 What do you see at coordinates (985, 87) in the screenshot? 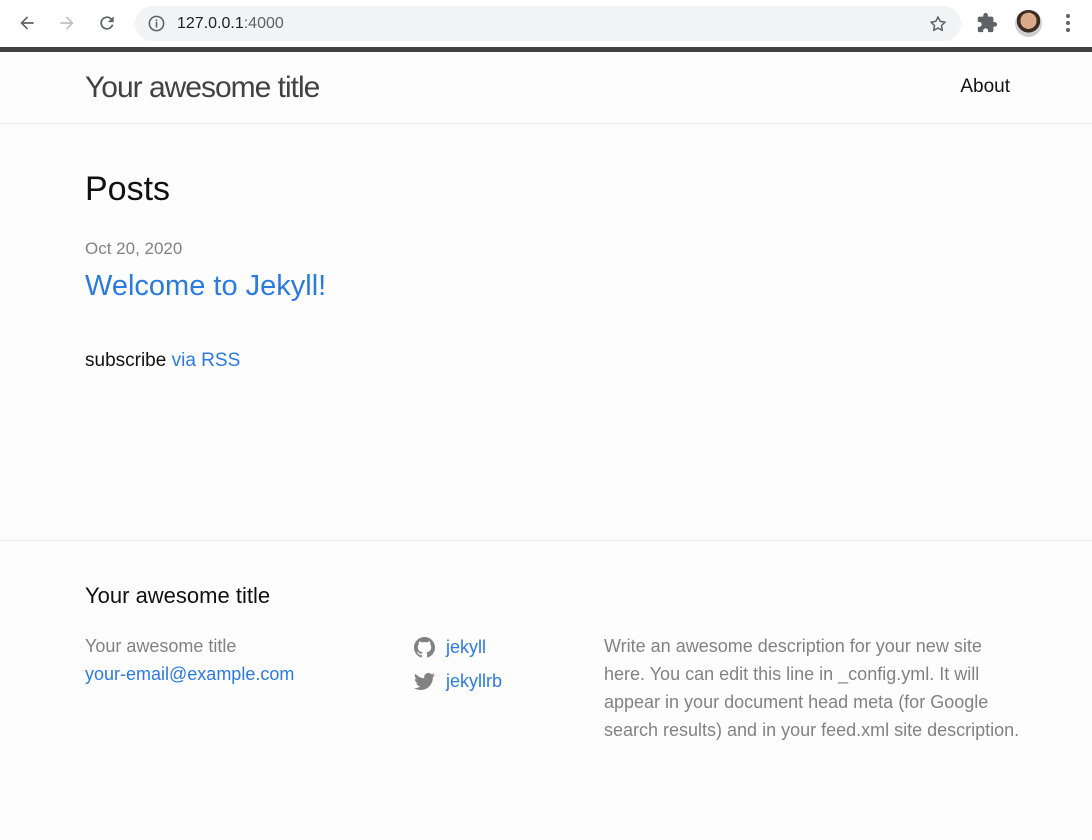
I see `nav-link-about: About` at bounding box center [985, 87].